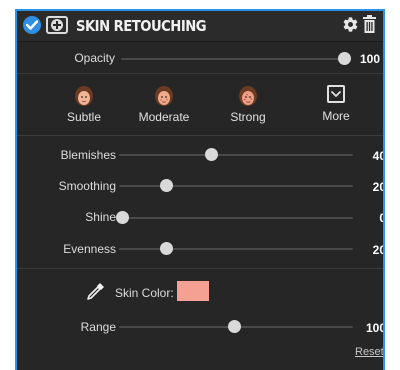  I want to click on smoothing-slider, so click(236, 185).